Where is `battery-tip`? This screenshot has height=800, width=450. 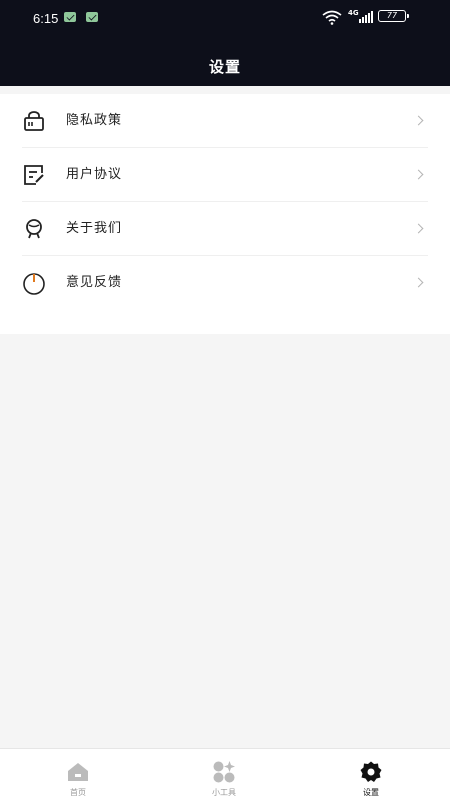 battery-tip is located at coordinates (408, 16).